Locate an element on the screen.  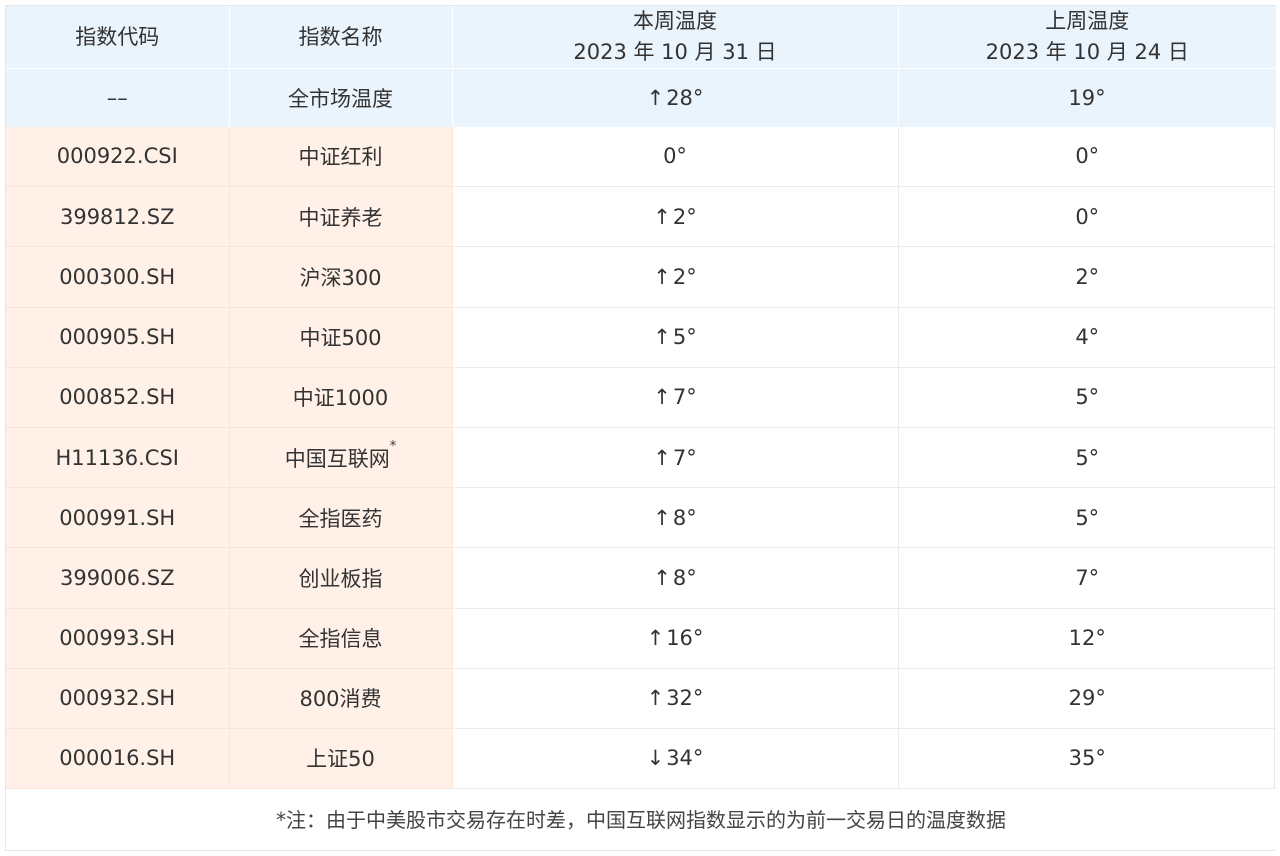
summary-code: –– is located at coordinates (118, 97).